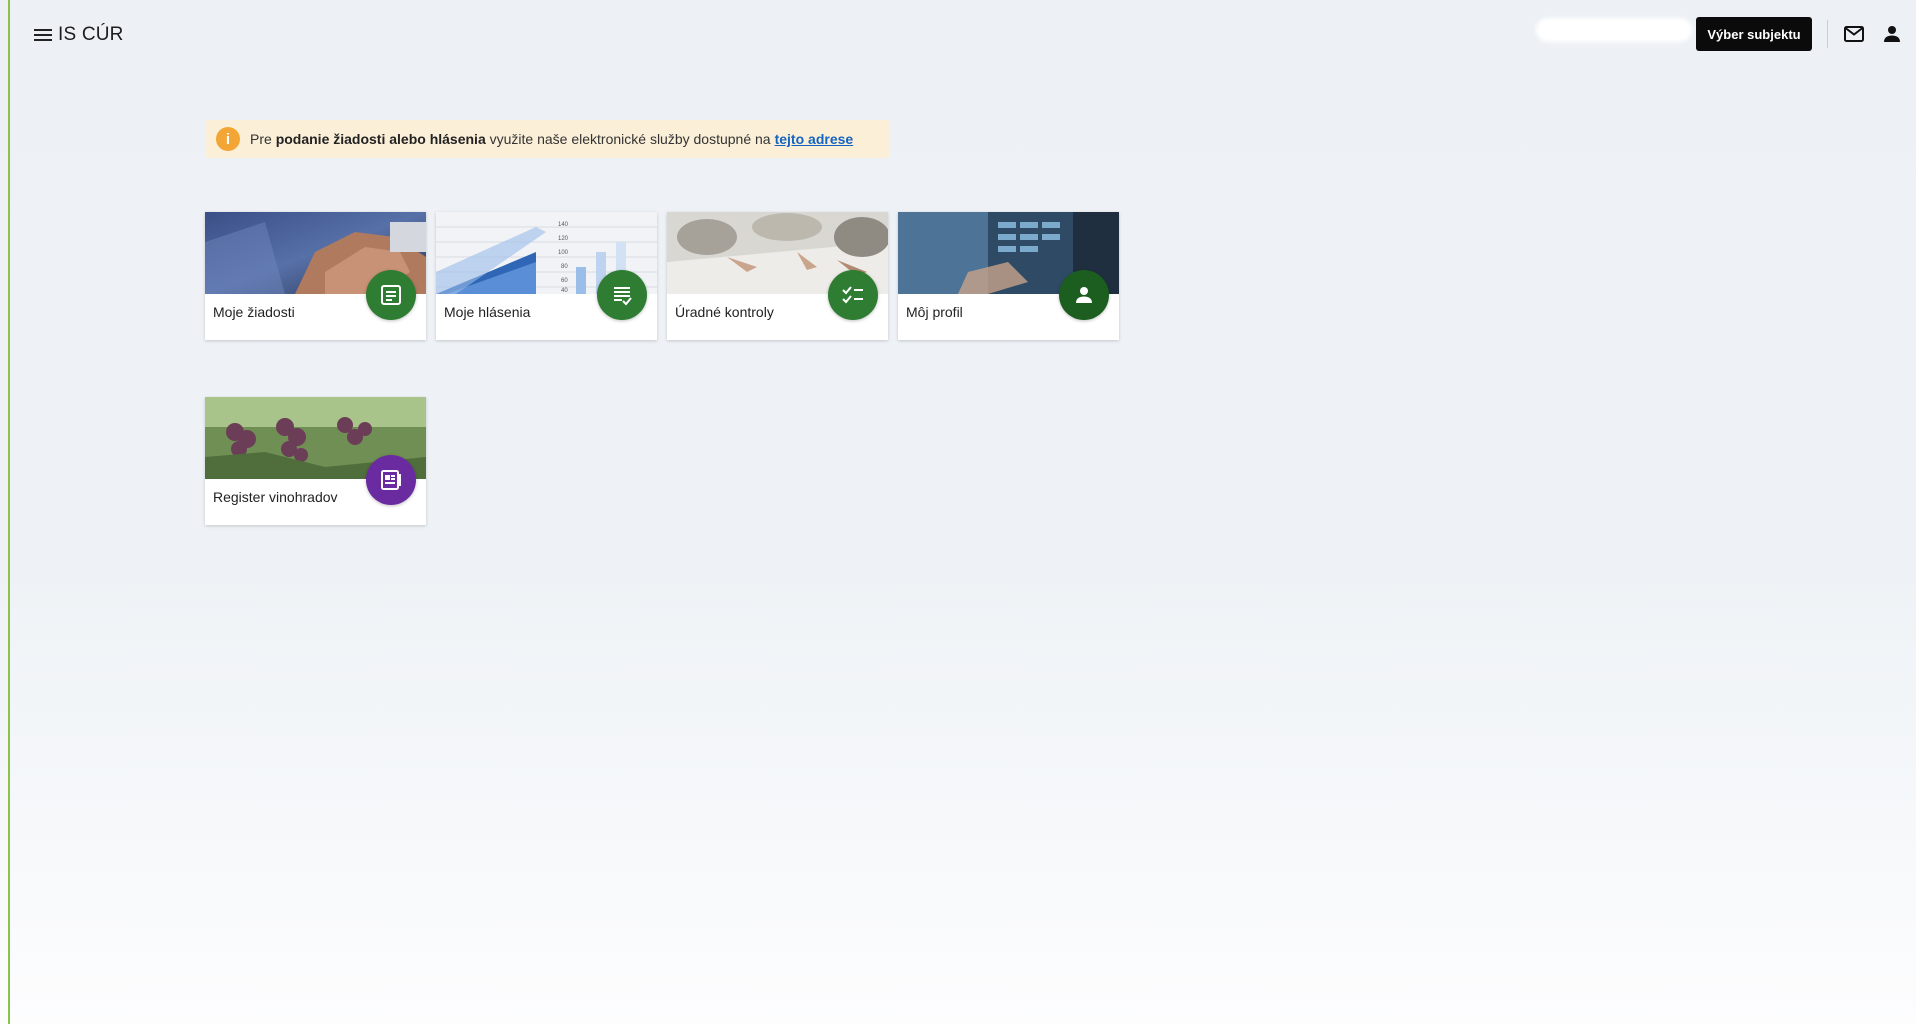 This screenshot has height=1024, width=1916. I want to click on tile-label: Register vinohradov, so click(275, 497).